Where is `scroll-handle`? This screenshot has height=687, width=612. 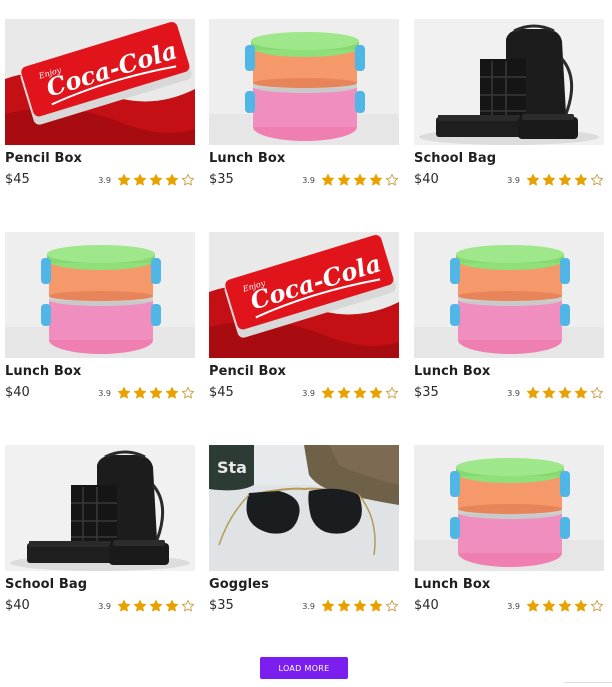
scroll-handle is located at coordinates (588, 684).